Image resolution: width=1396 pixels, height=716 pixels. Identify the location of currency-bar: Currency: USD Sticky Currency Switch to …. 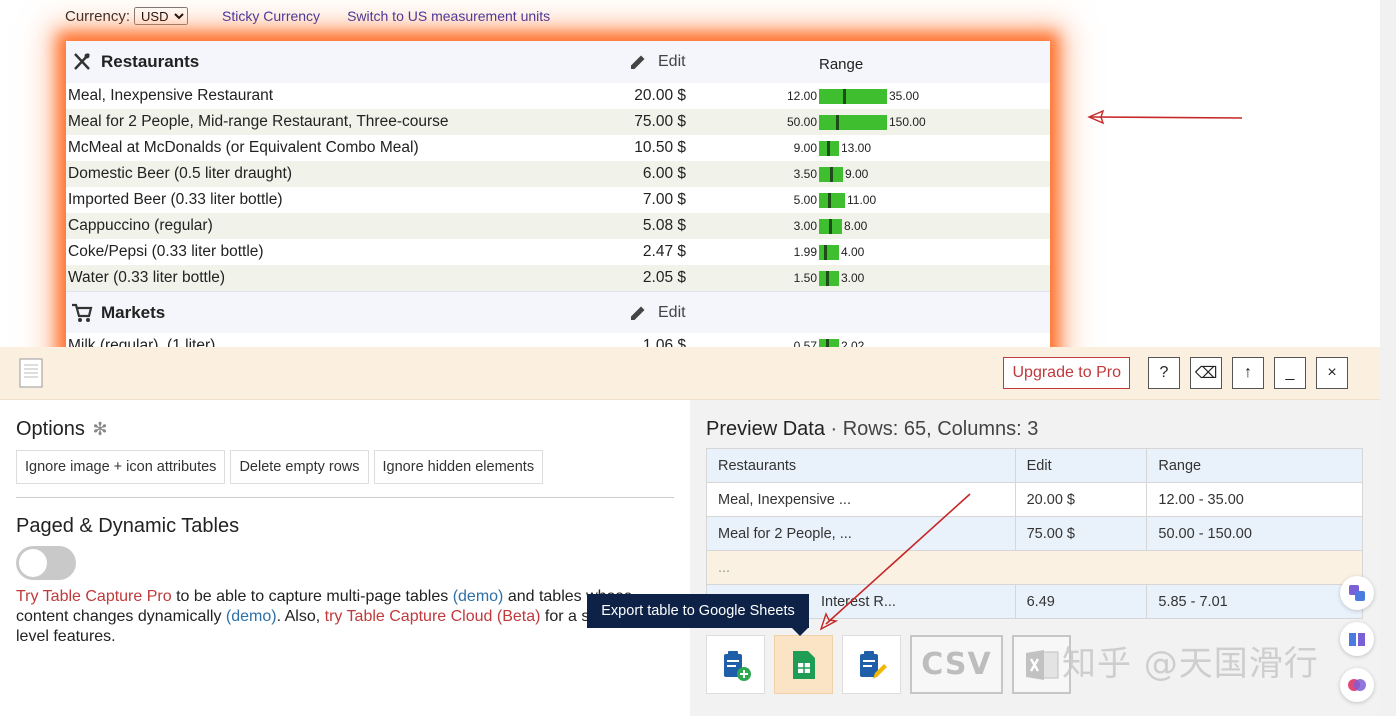
(321, 16).